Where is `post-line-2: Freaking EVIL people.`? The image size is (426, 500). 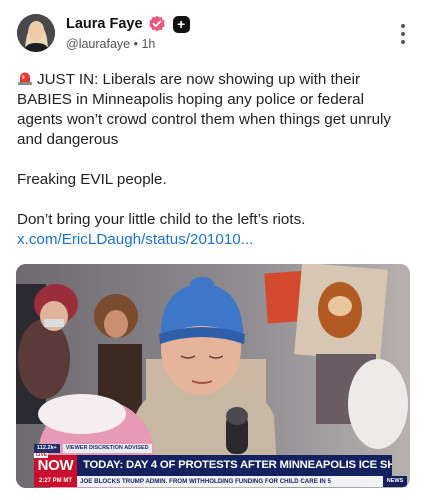 post-line-2: Freaking EVIL people. is located at coordinates (92, 179).